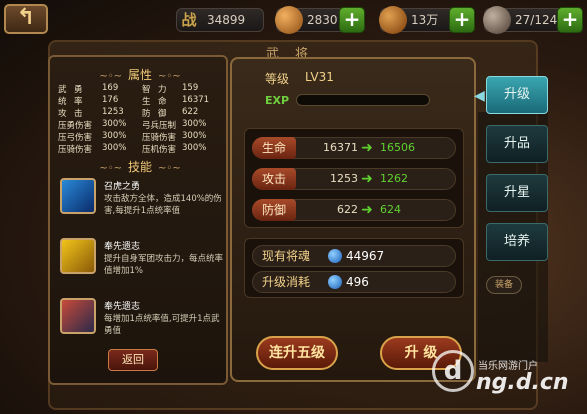 The width and height of the screenshot is (587, 414). I want to click on attr-row-4: 压勇伤害 300% 弓兵压制 300%, so click(142, 125).